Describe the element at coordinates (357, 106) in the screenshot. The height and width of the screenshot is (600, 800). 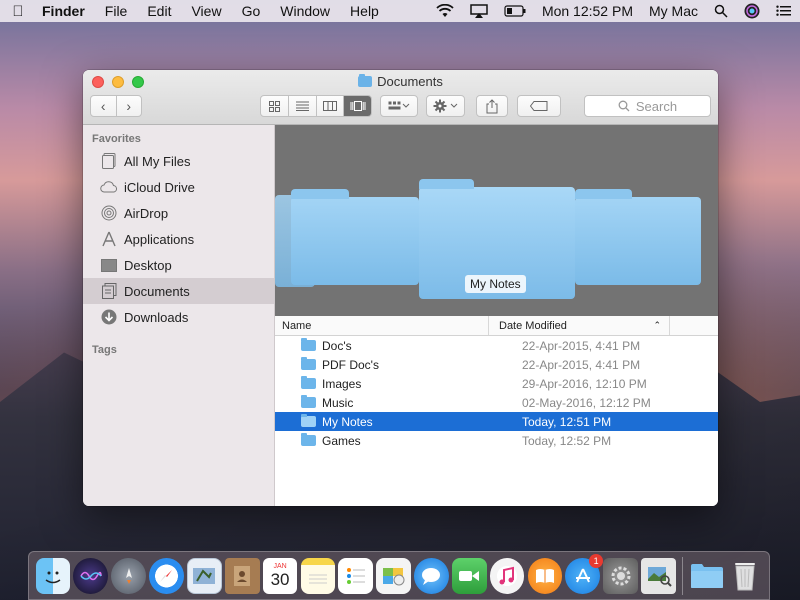
I see `coverflow-view-button` at that location.